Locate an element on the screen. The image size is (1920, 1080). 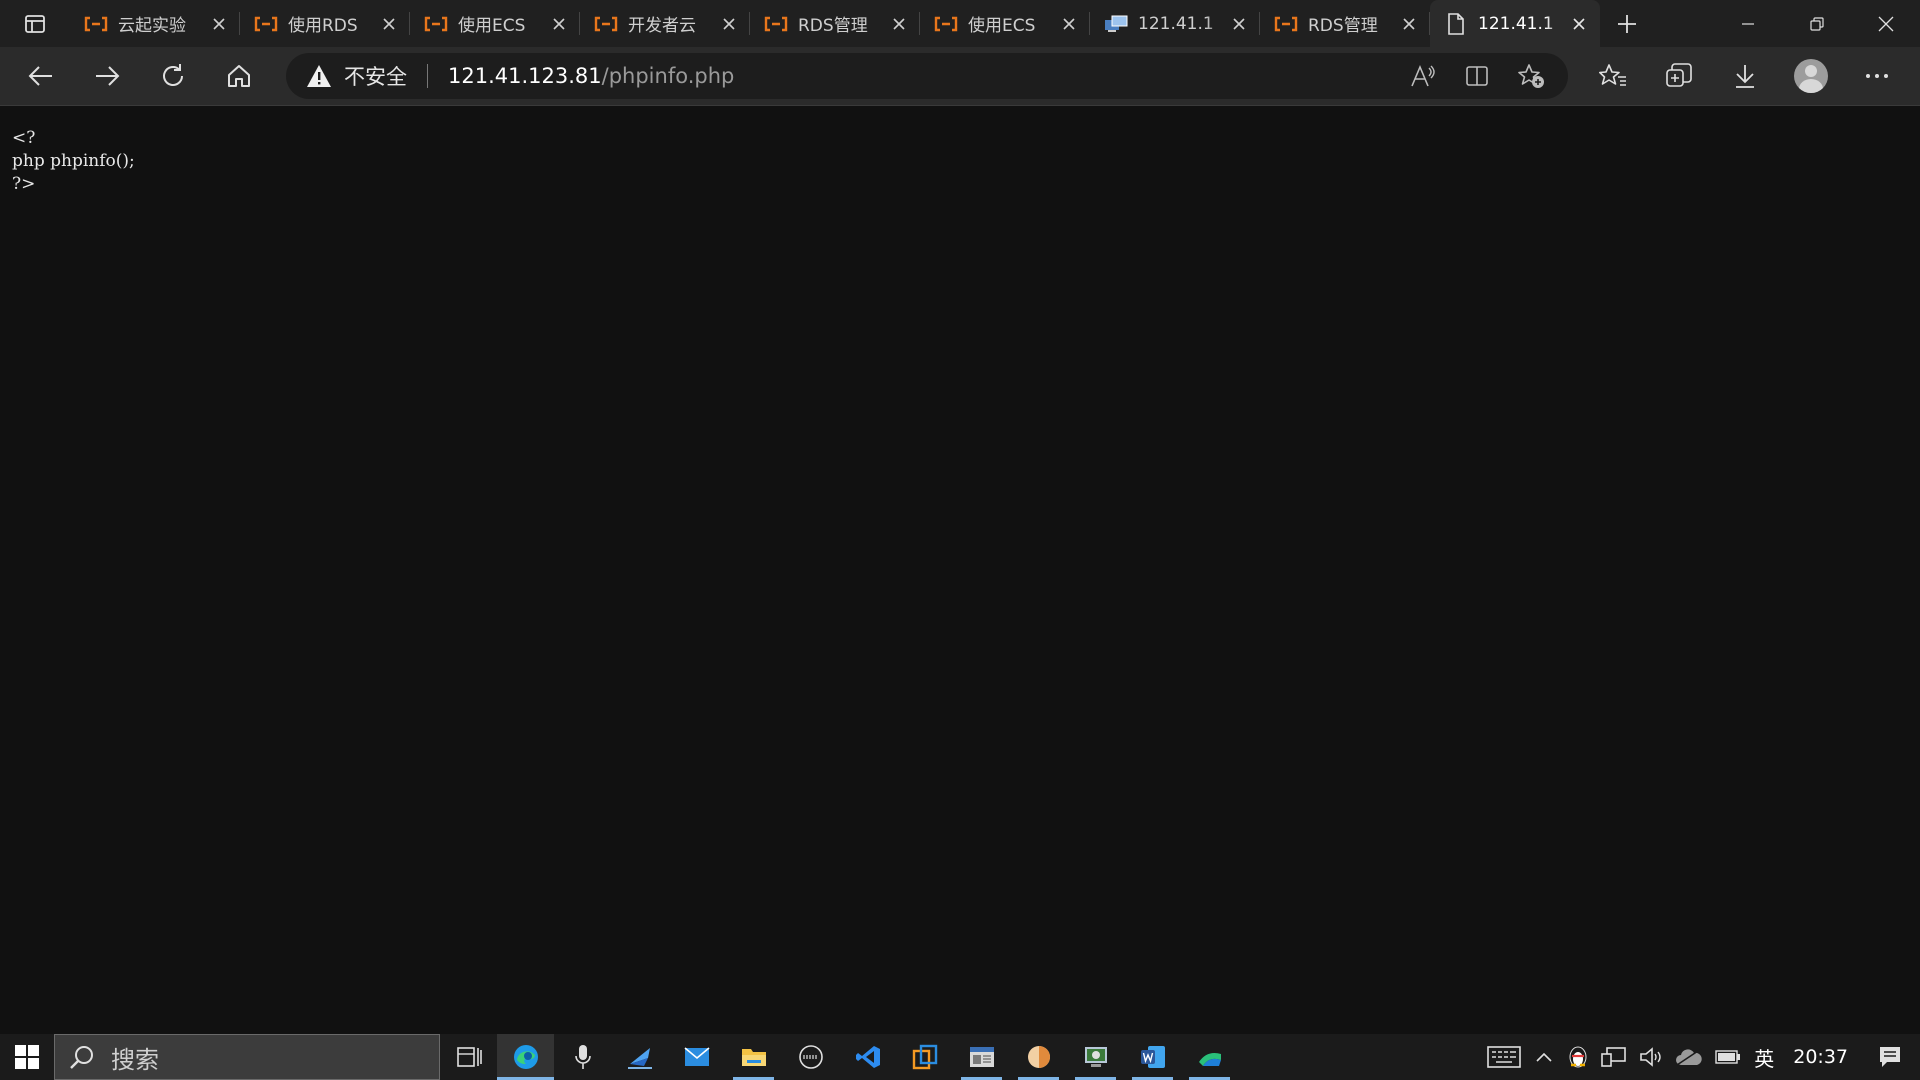
taskbar-app-window is located at coordinates (981, 1057).